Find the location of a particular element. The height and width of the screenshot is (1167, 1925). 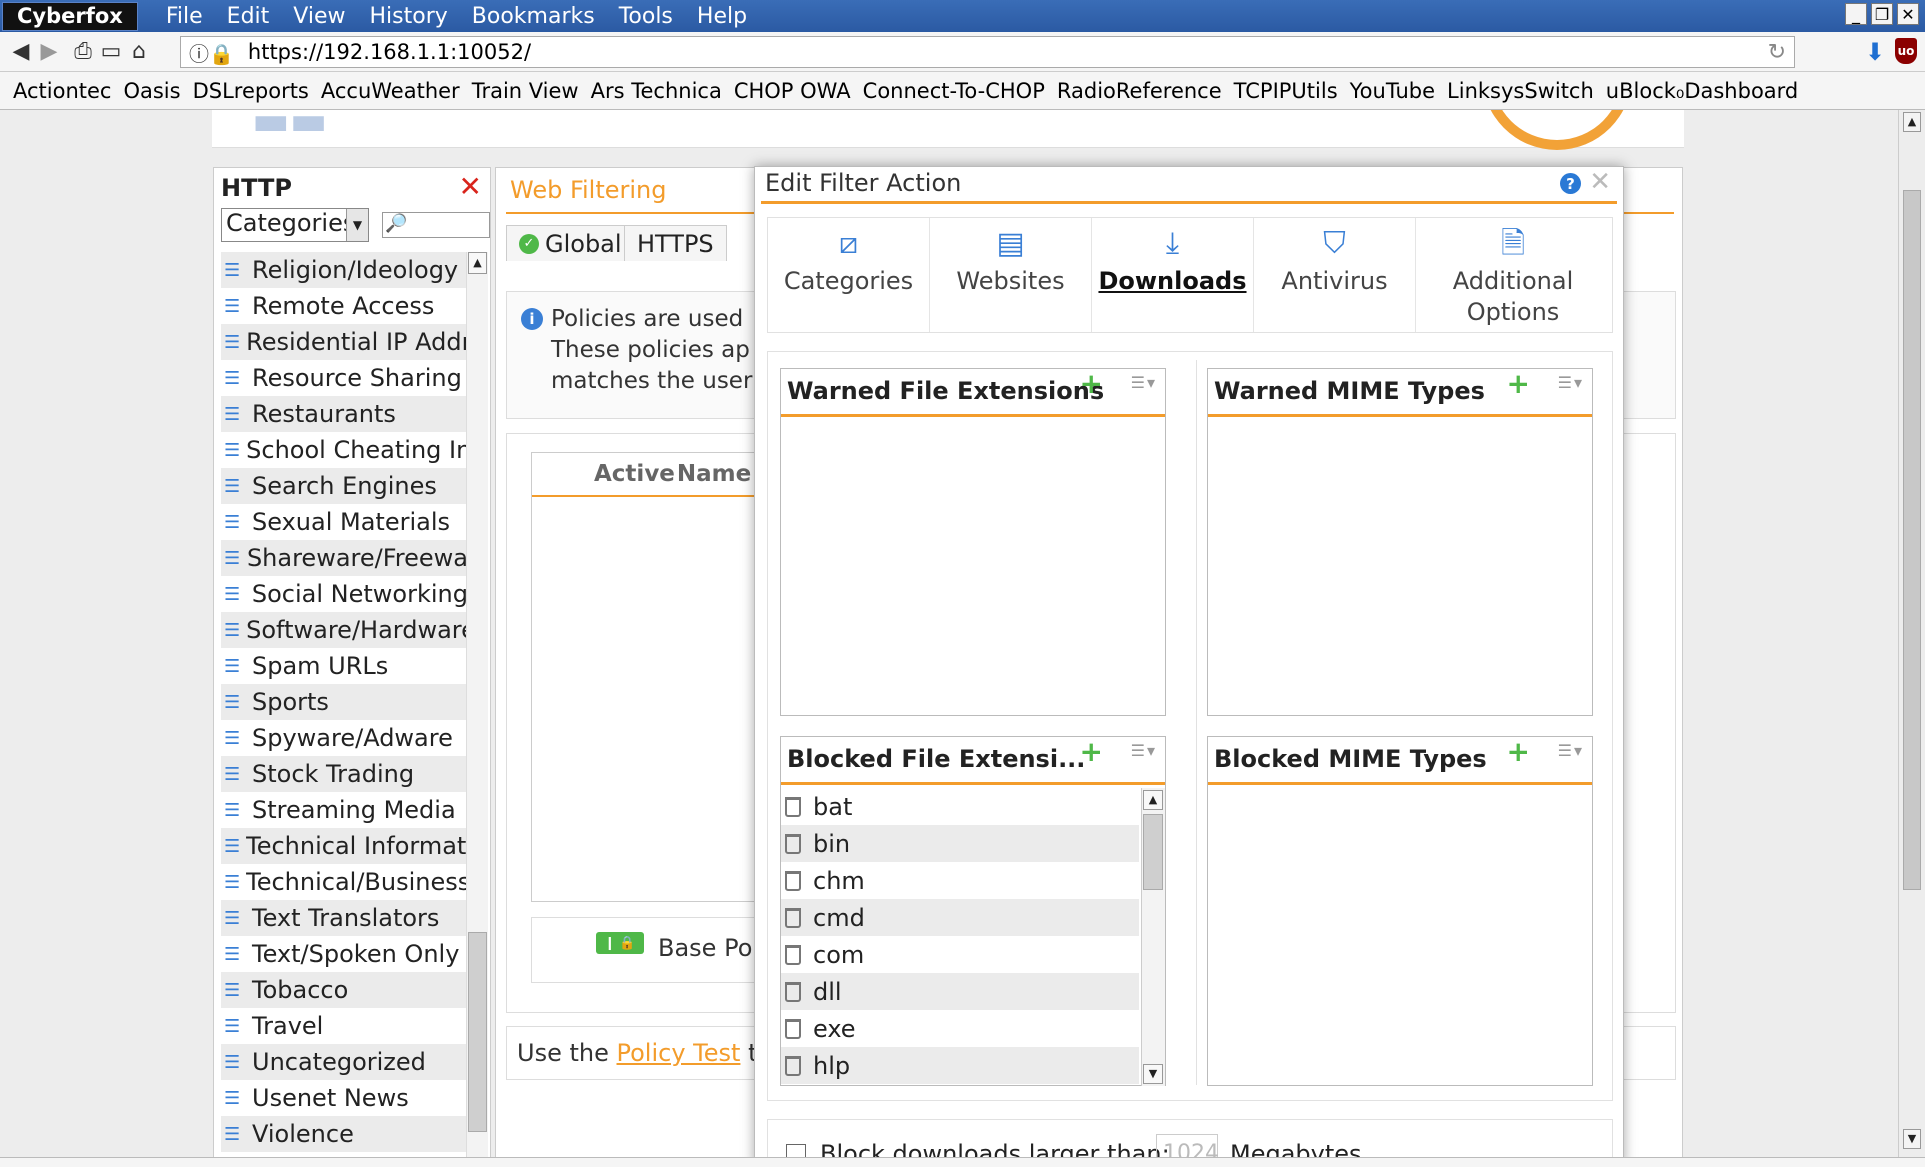

window-icon: ▭ is located at coordinates (111, 52).